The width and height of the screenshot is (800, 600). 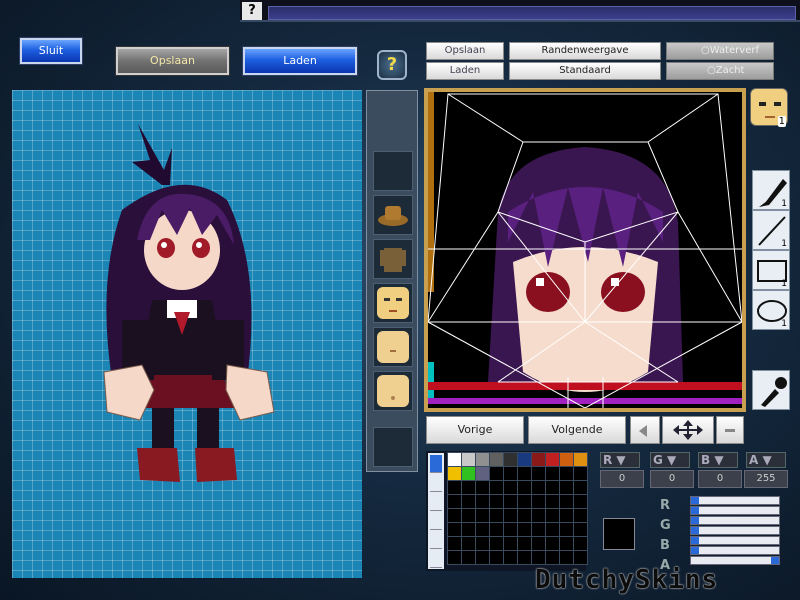 I want to click on face-part-selector: 1, so click(x=769, y=107).